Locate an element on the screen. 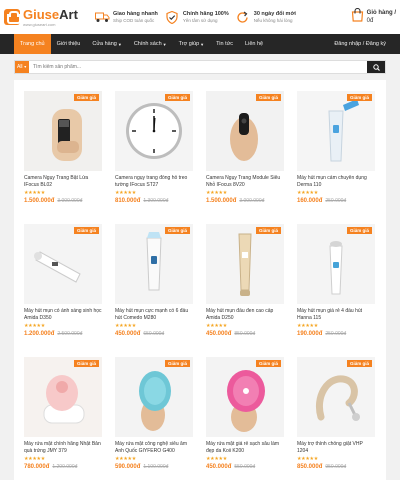  nav-item-home: Trang chủ is located at coordinates (32, 44).